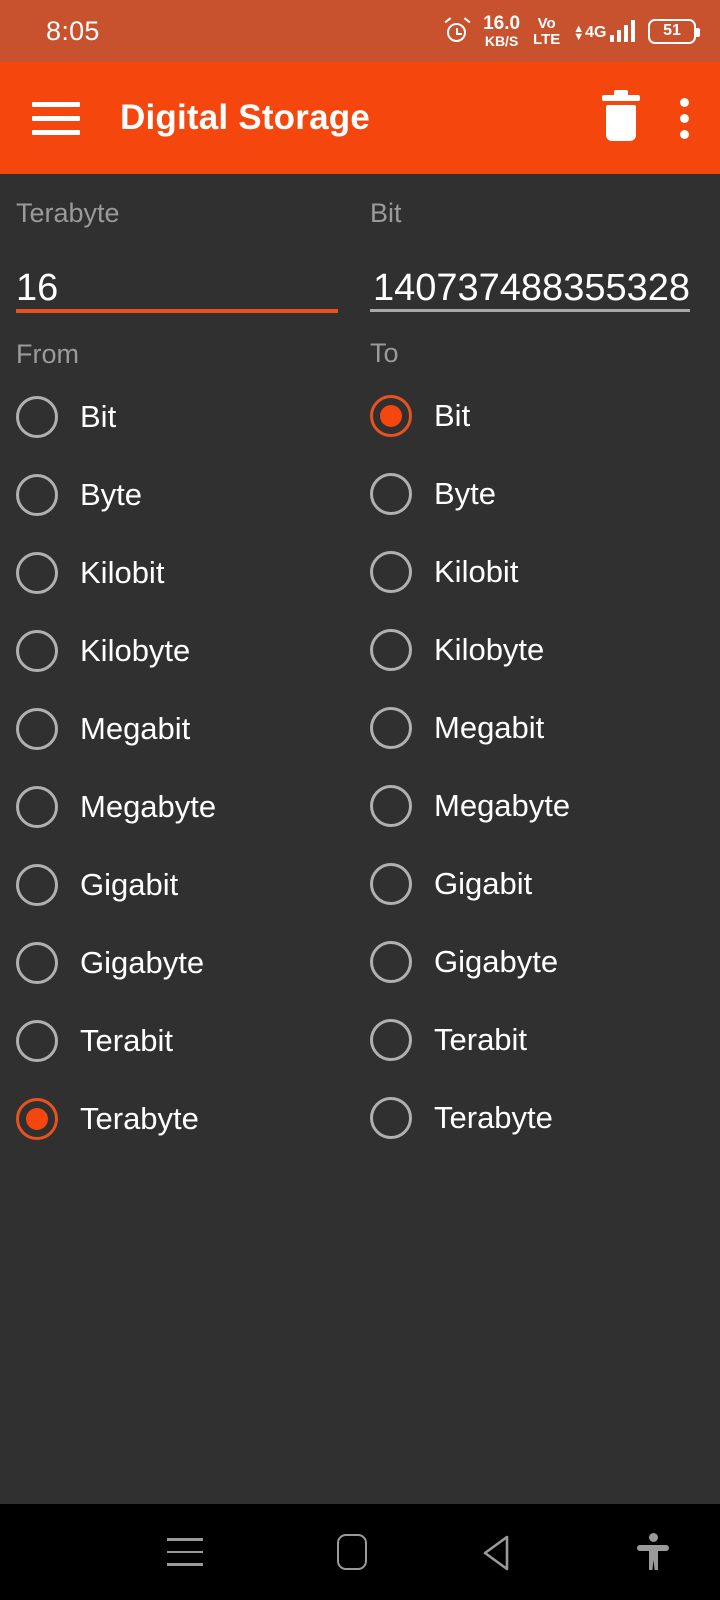 The image size is (720, 1600). I want to click on back-button, so click(520, 1552).